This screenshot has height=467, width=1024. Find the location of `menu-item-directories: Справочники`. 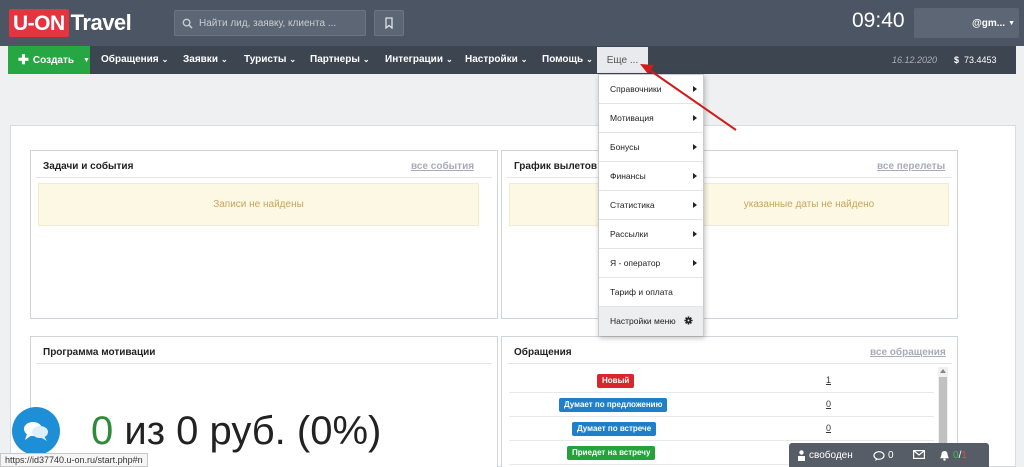

menu-item-directories: Справочники is located at coordinates (651, 89).